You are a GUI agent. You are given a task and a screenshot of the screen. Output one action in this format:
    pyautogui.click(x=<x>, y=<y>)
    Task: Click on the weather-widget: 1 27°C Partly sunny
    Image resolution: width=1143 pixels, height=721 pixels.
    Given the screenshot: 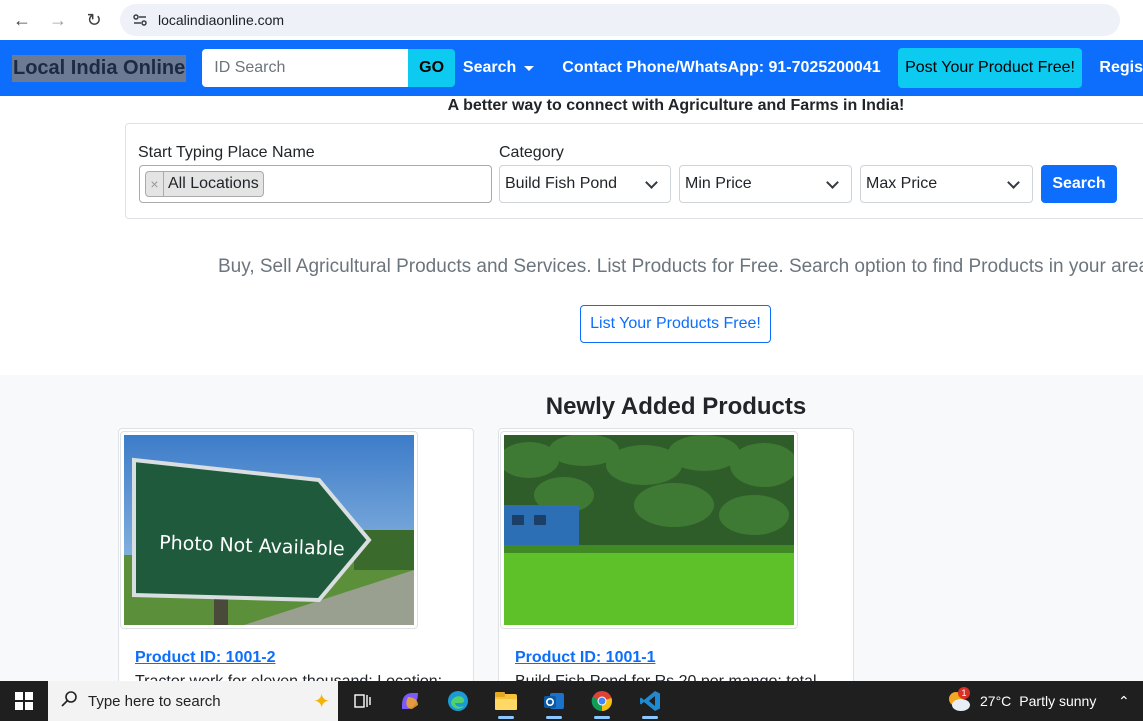 What is the action you would take?
    pyautogui.click(x=1021, y=701)
    